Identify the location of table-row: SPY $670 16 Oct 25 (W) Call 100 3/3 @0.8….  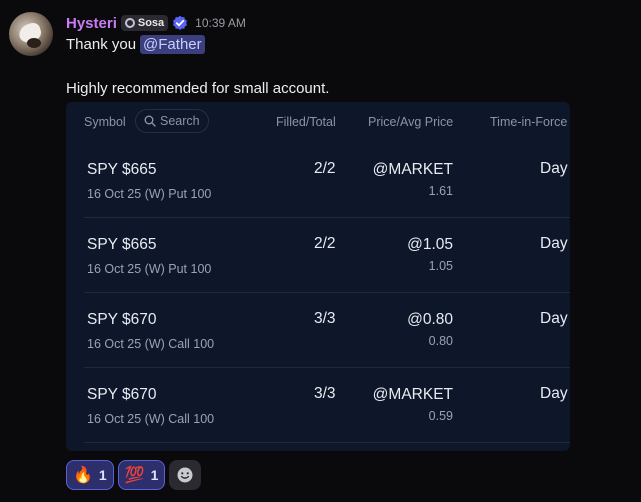
(327, 330).